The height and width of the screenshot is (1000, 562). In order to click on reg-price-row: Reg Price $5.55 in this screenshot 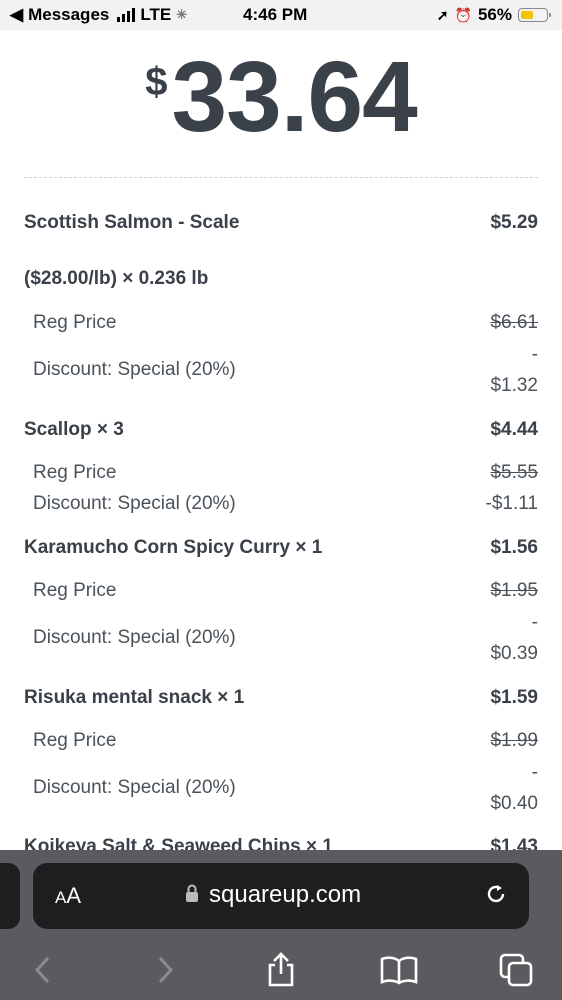, I will do `click(281, 473)`.